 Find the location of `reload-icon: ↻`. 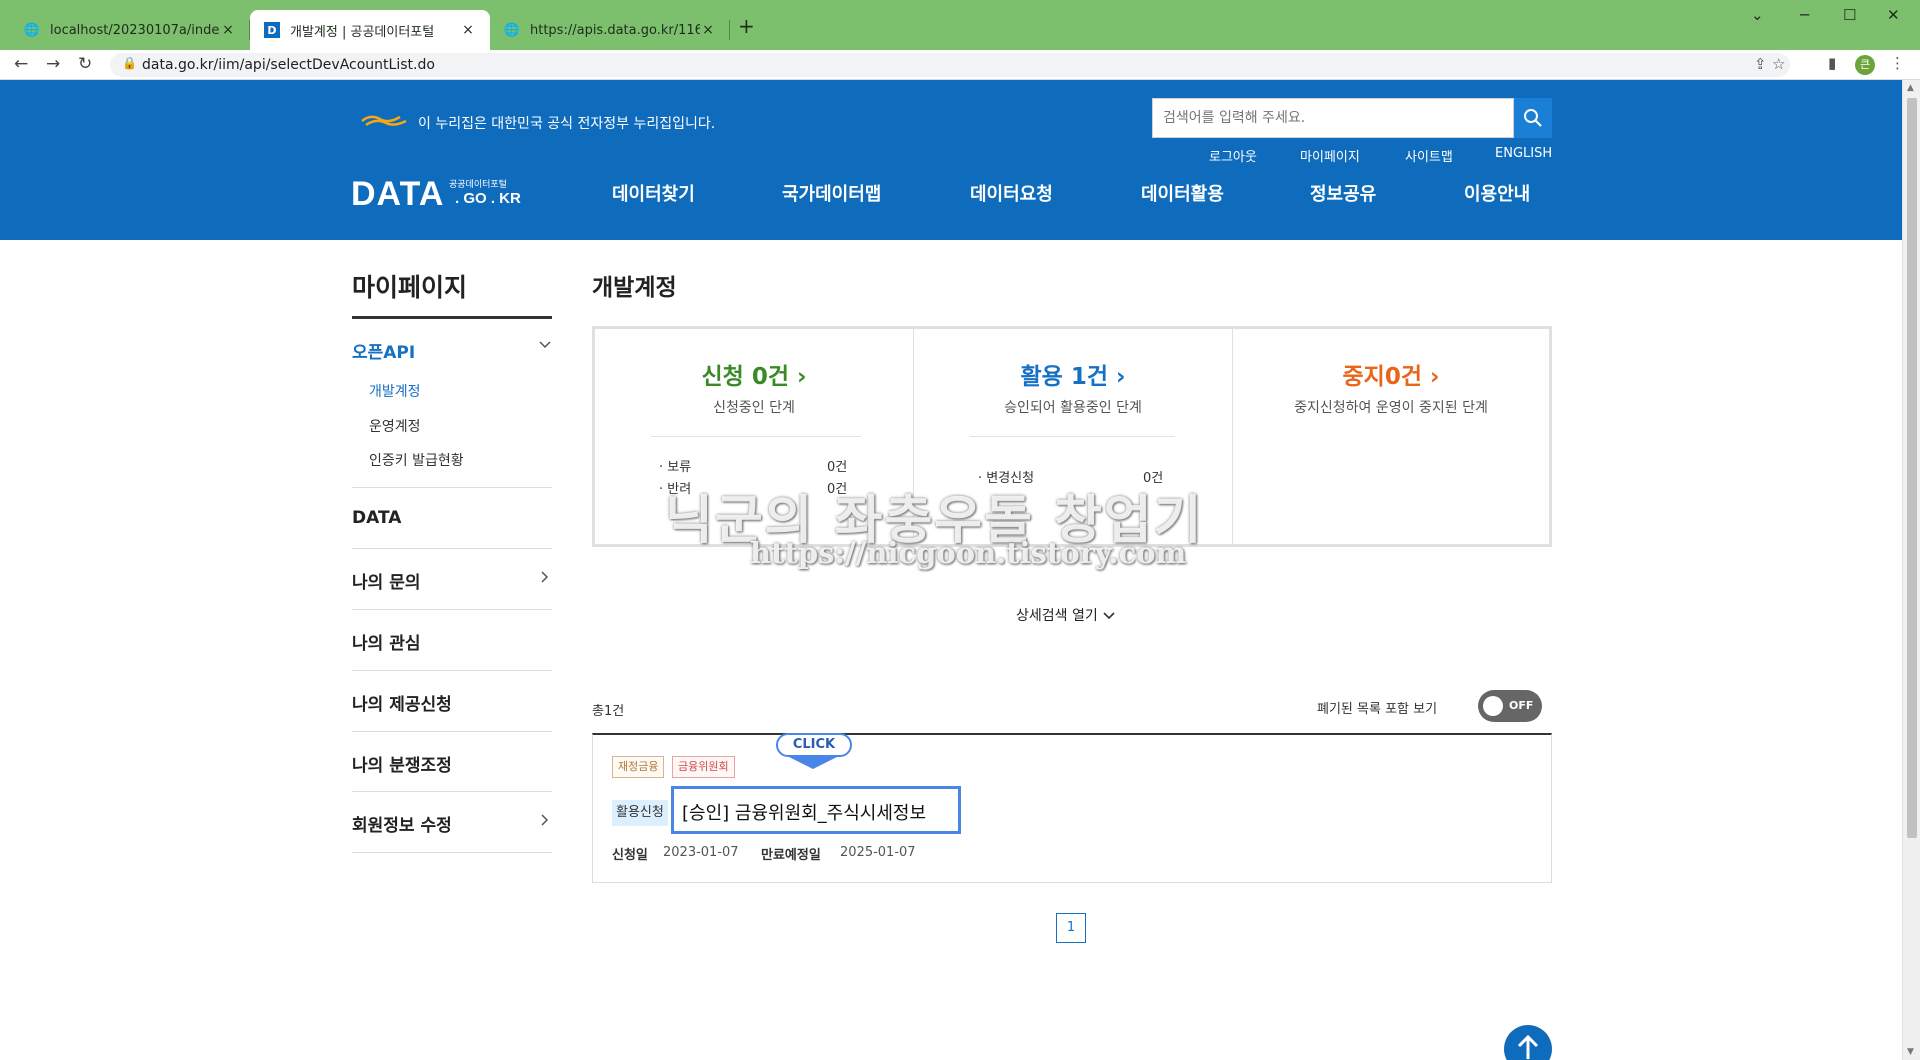

reload-icon: ↻ is located at coordinates (85, 64).